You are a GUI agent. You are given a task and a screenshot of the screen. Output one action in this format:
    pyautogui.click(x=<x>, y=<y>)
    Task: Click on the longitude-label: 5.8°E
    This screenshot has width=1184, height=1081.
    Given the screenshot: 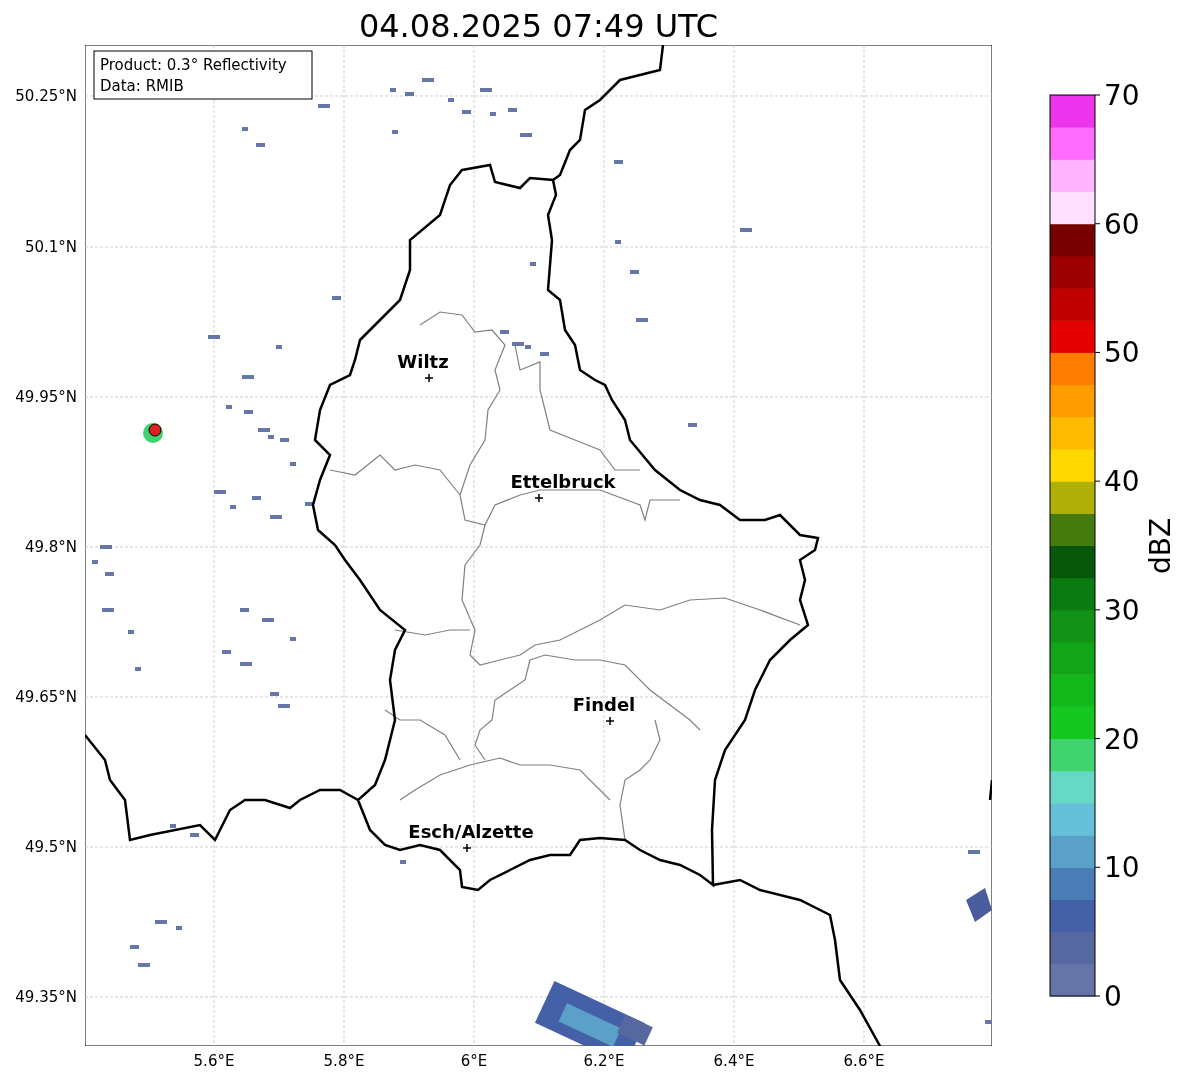 What is the action you would take?
    pyautogui.click(x=344, y=1061)
    